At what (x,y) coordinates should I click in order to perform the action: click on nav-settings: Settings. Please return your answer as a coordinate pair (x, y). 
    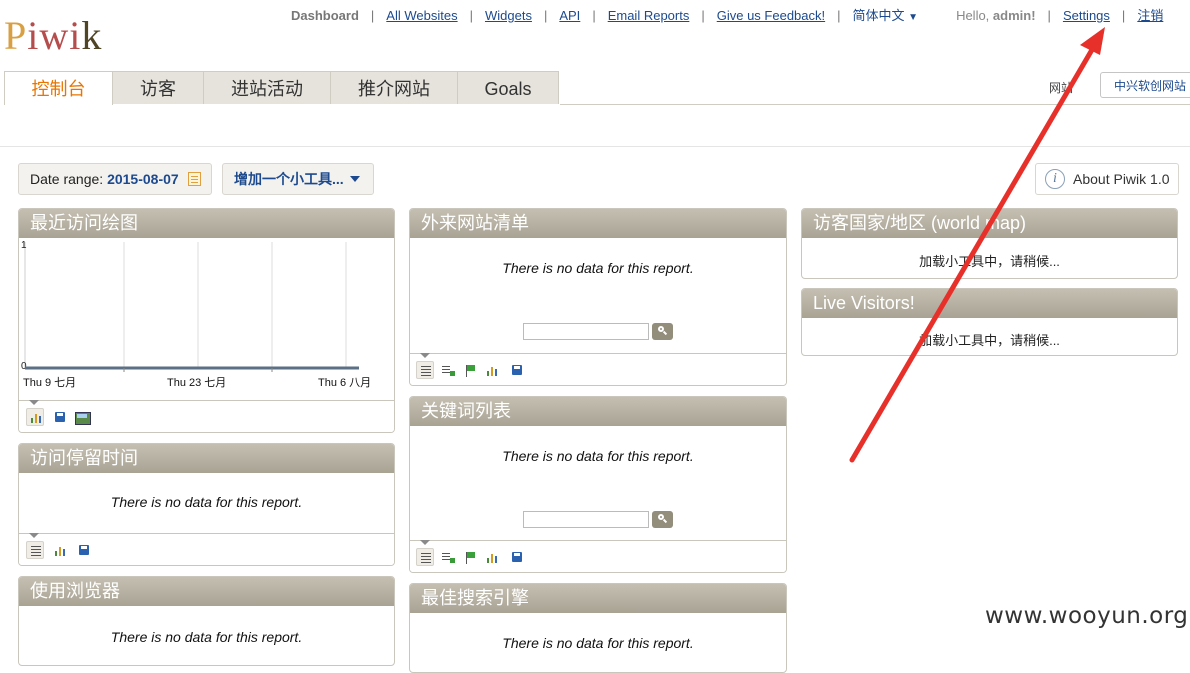
    Looking at the image, I should click on (1086, 15).